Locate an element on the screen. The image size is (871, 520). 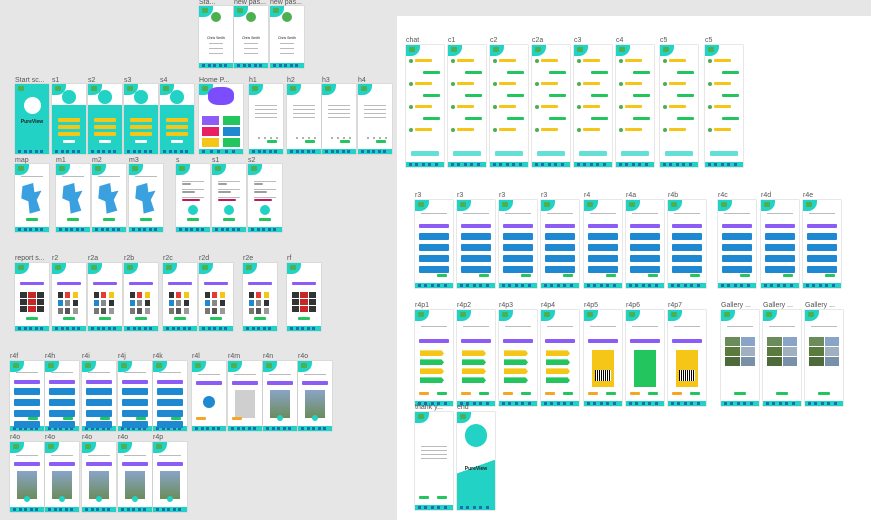
frame-label: chat is located at coordinates (412, 41).